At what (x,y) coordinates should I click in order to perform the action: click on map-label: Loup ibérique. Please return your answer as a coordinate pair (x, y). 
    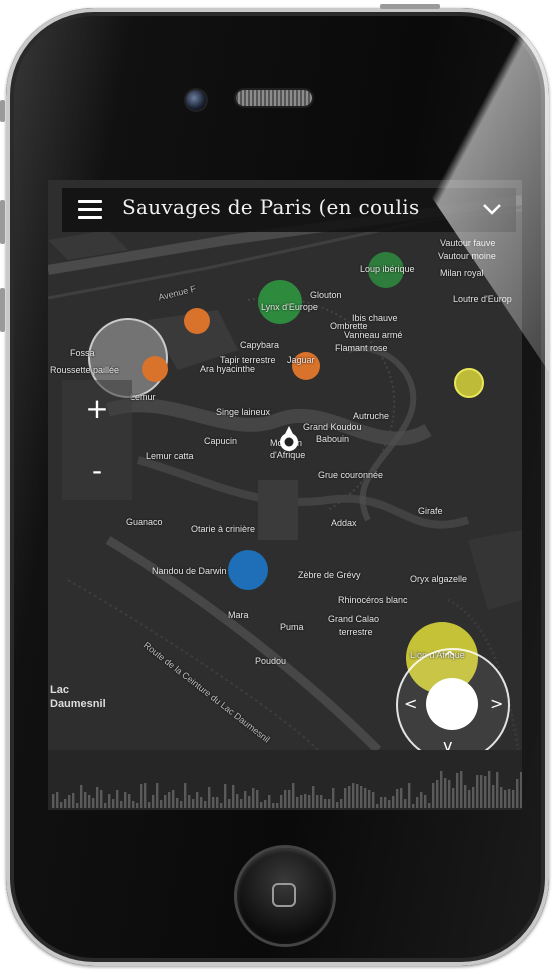
    Looking at the image, I should click on (387, 269).